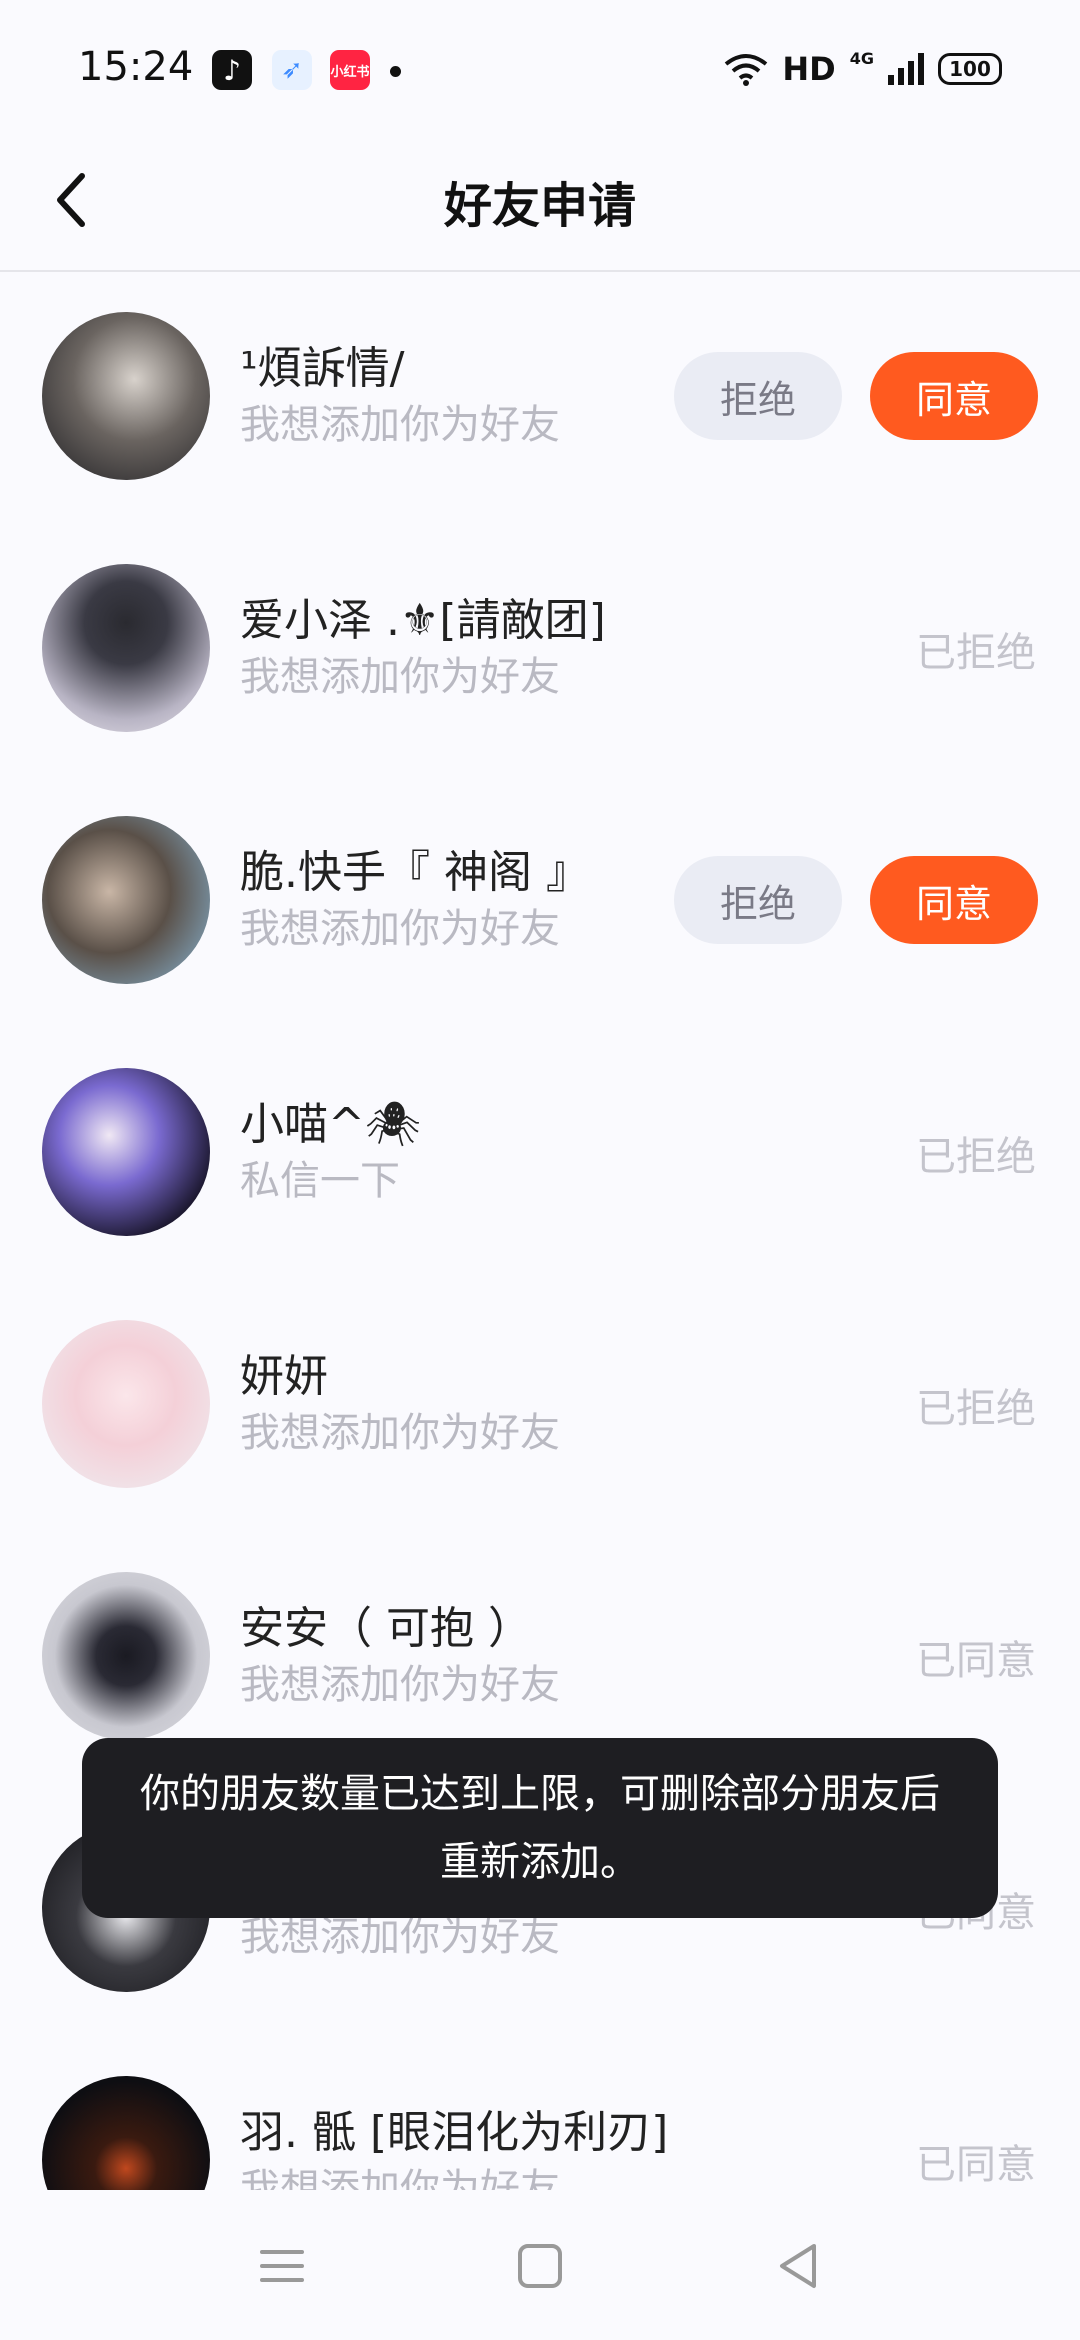  What do you see at coordinates (970, 69) in the screenshot?
I see `battery-icon: 100` at bounding box center [970, 69].